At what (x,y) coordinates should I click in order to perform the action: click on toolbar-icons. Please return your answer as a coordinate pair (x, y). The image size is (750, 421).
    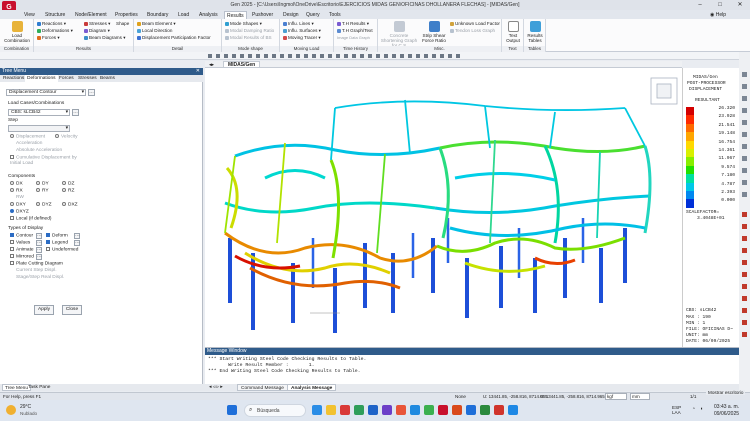
    Looking at the image, I should click on (446, 56).